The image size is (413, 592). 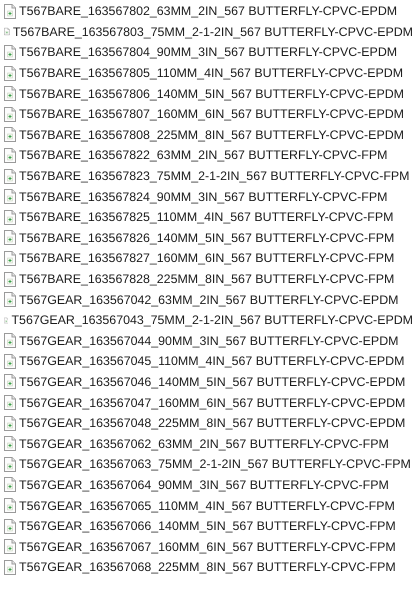 I want to click on file-name: T567GEAR_163567044_90MM_3IN_567 BUTTERFLY-CPVC-EPDM, so click(x=208, y=341).